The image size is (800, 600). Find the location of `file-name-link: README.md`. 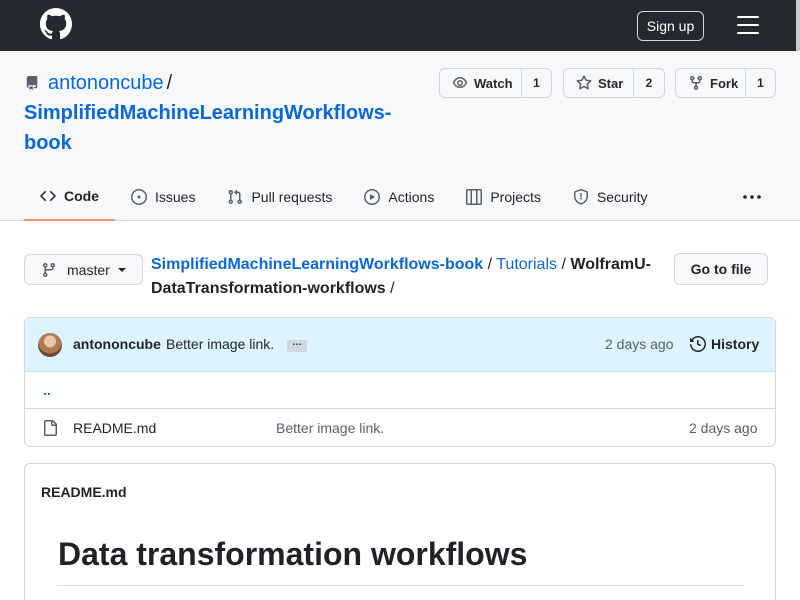

file-name-link: README.md is located at coordinates (114, 428).